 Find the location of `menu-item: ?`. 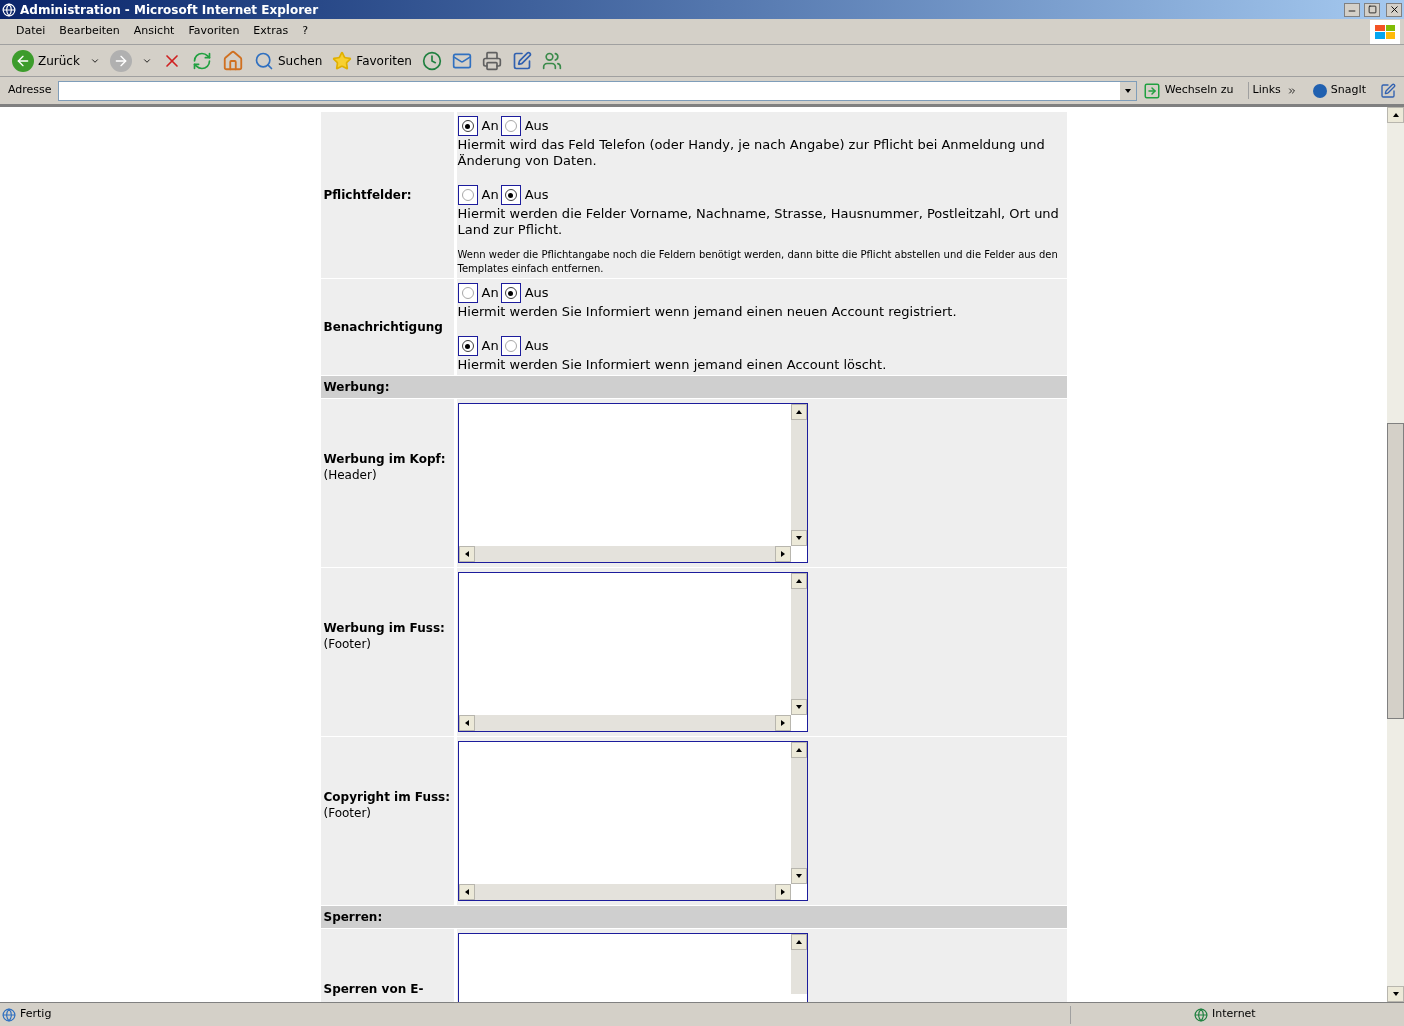

menu-item: ? is located at coordinates (305, 31).